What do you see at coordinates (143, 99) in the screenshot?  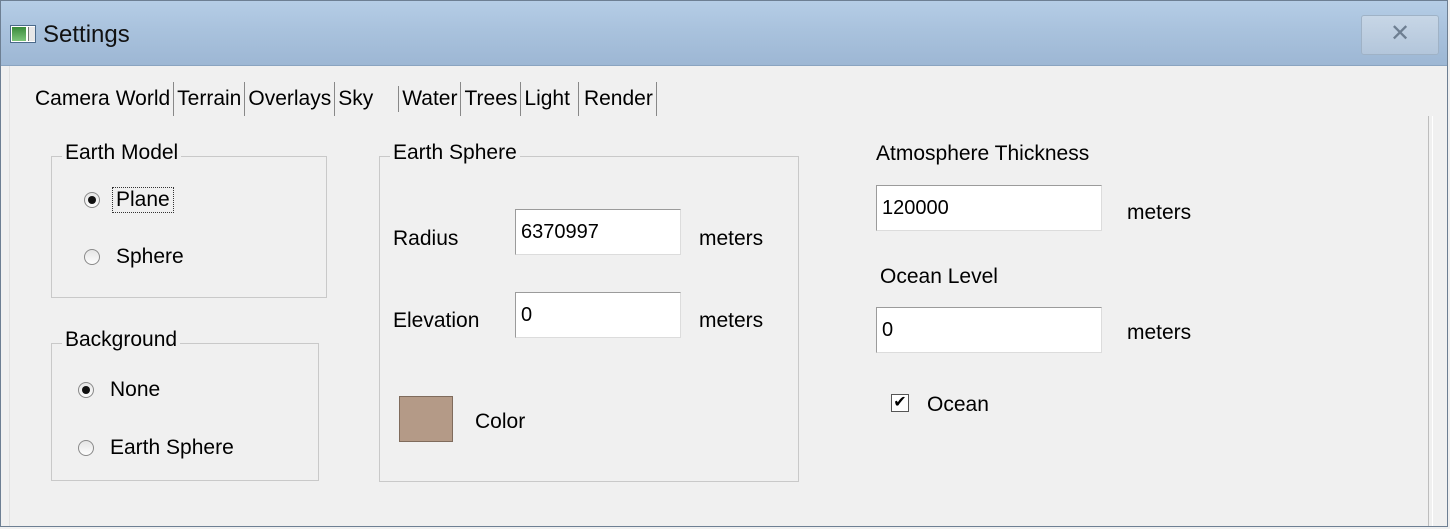 I see `tab-world: World` at bounding box center [143, 99].